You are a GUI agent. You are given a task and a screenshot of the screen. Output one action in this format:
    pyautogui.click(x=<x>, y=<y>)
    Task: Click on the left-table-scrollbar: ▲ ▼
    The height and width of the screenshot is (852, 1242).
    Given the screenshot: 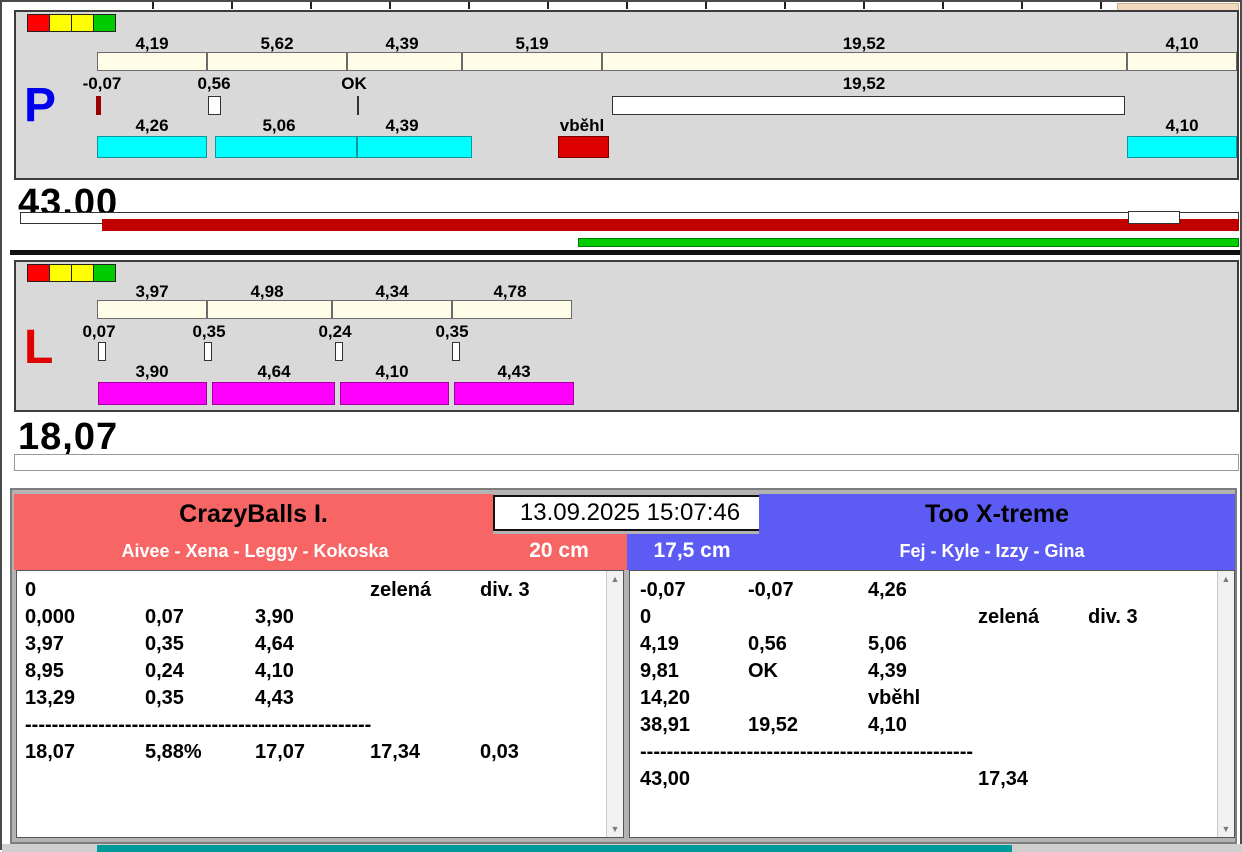 What is the action you would take?
    pyautogui.click(x=614, y=704)
    